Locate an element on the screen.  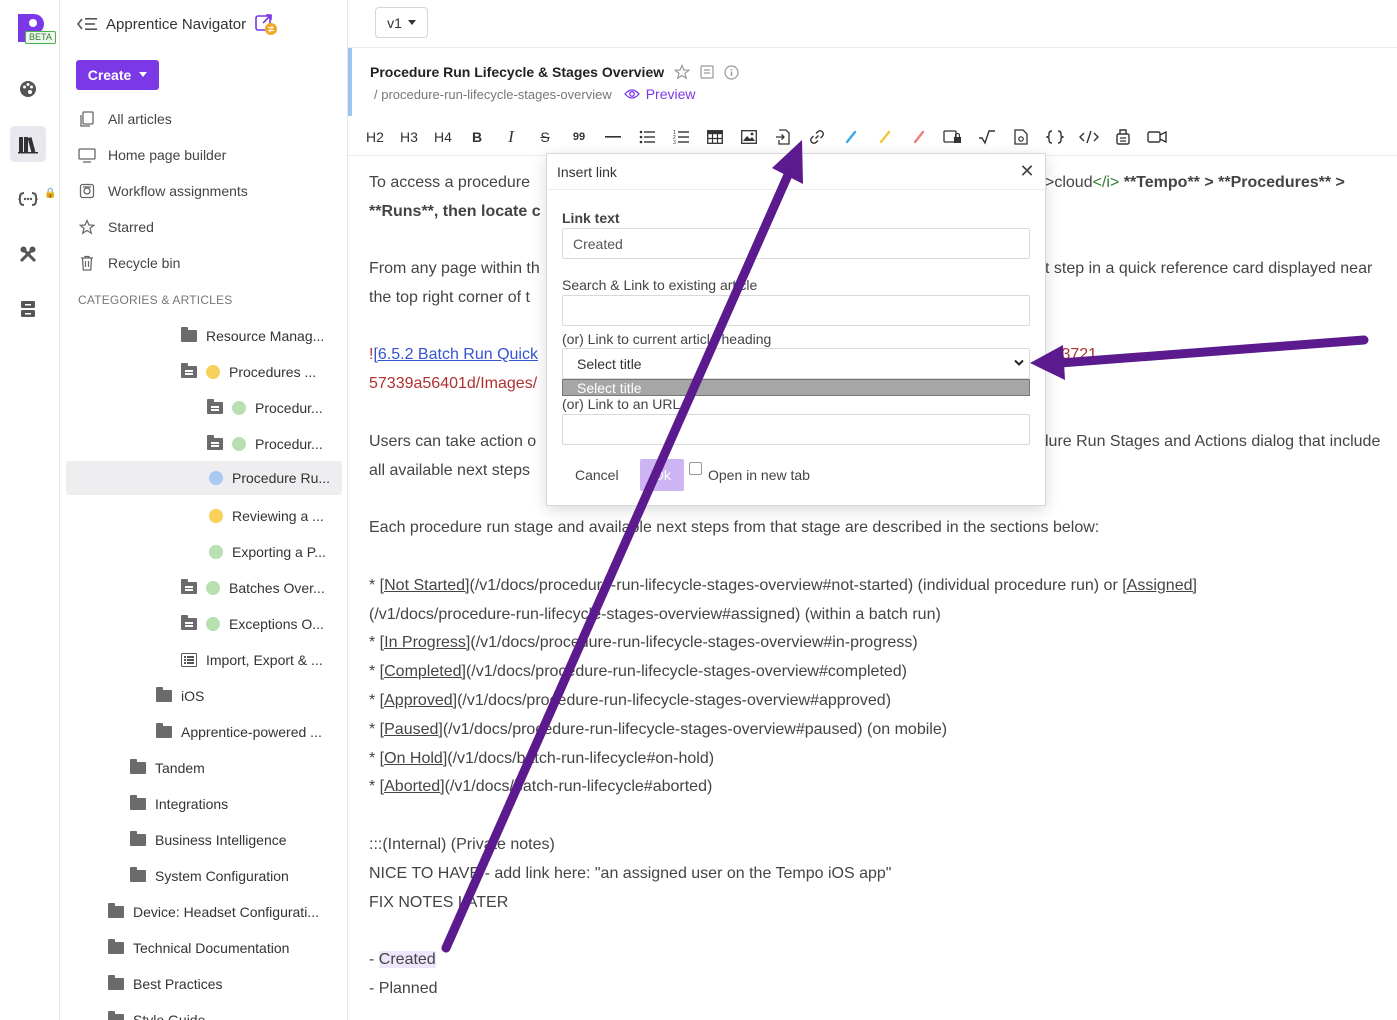
create-button: Create is located at coordinates (117, 75).